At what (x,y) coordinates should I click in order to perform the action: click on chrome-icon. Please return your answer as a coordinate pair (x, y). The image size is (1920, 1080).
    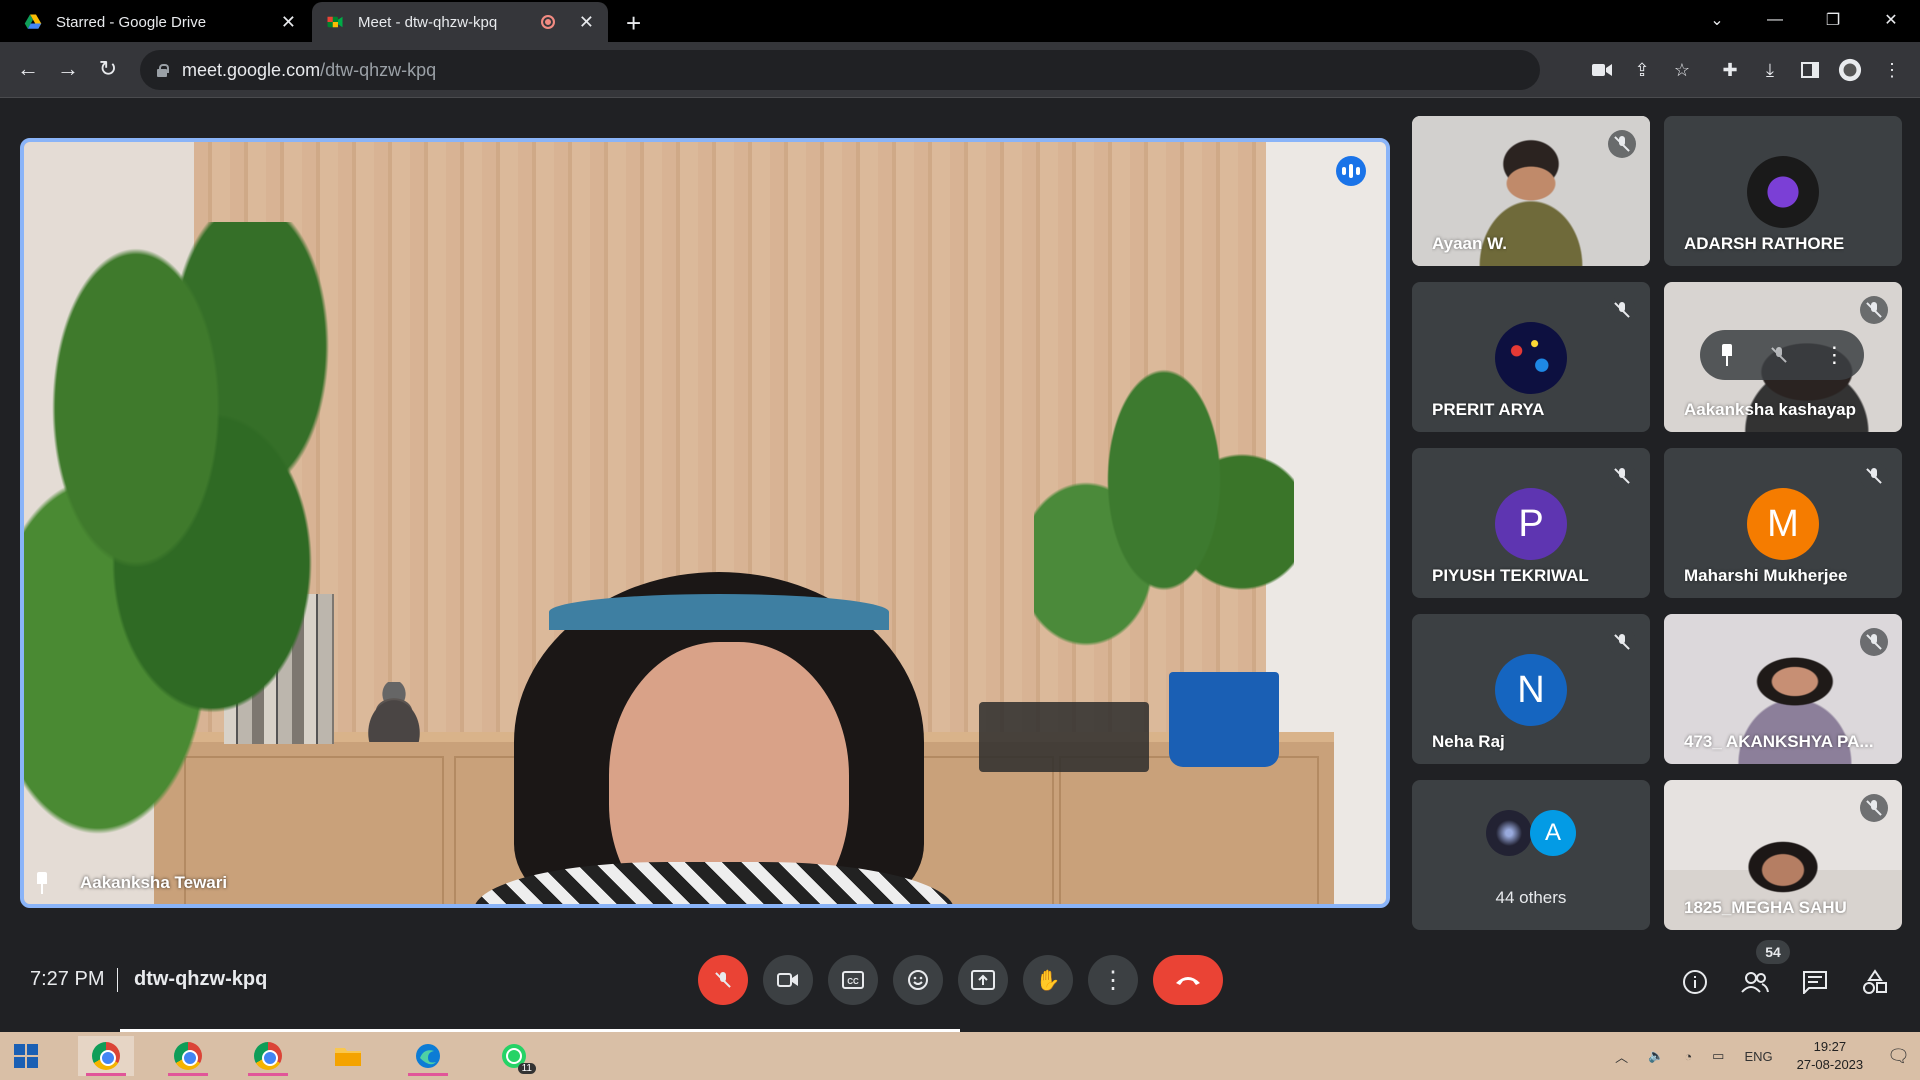
    Looking at the image, I should click on (106, 1056).